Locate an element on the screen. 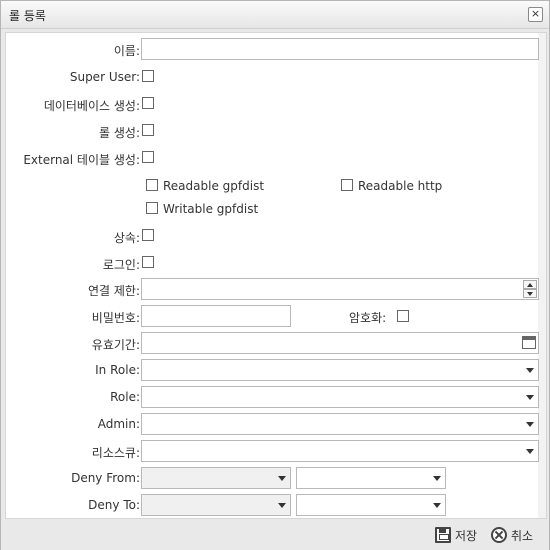 The image size is (550, 550). close-button: × is located at coordinates (535, 14).